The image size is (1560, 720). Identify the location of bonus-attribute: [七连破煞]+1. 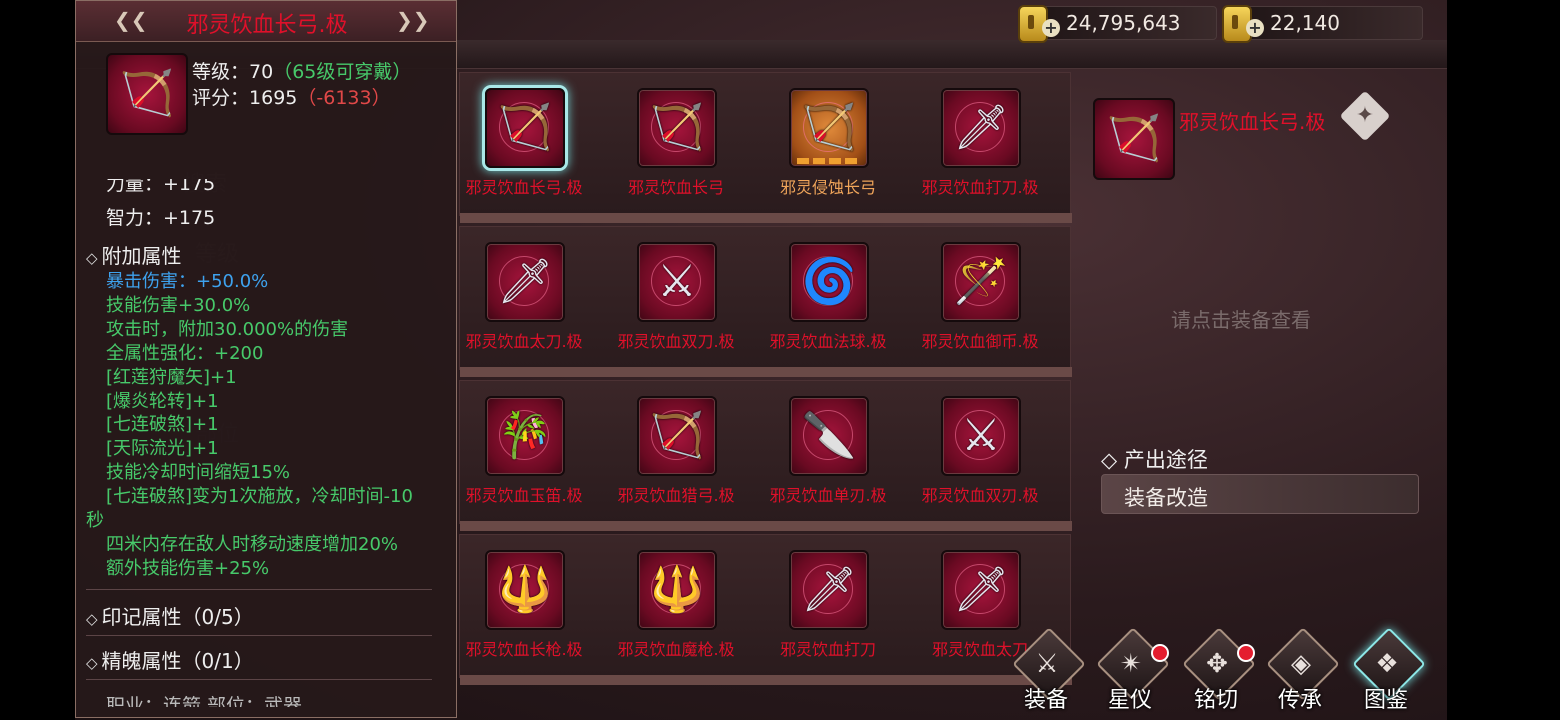
(162, 425).